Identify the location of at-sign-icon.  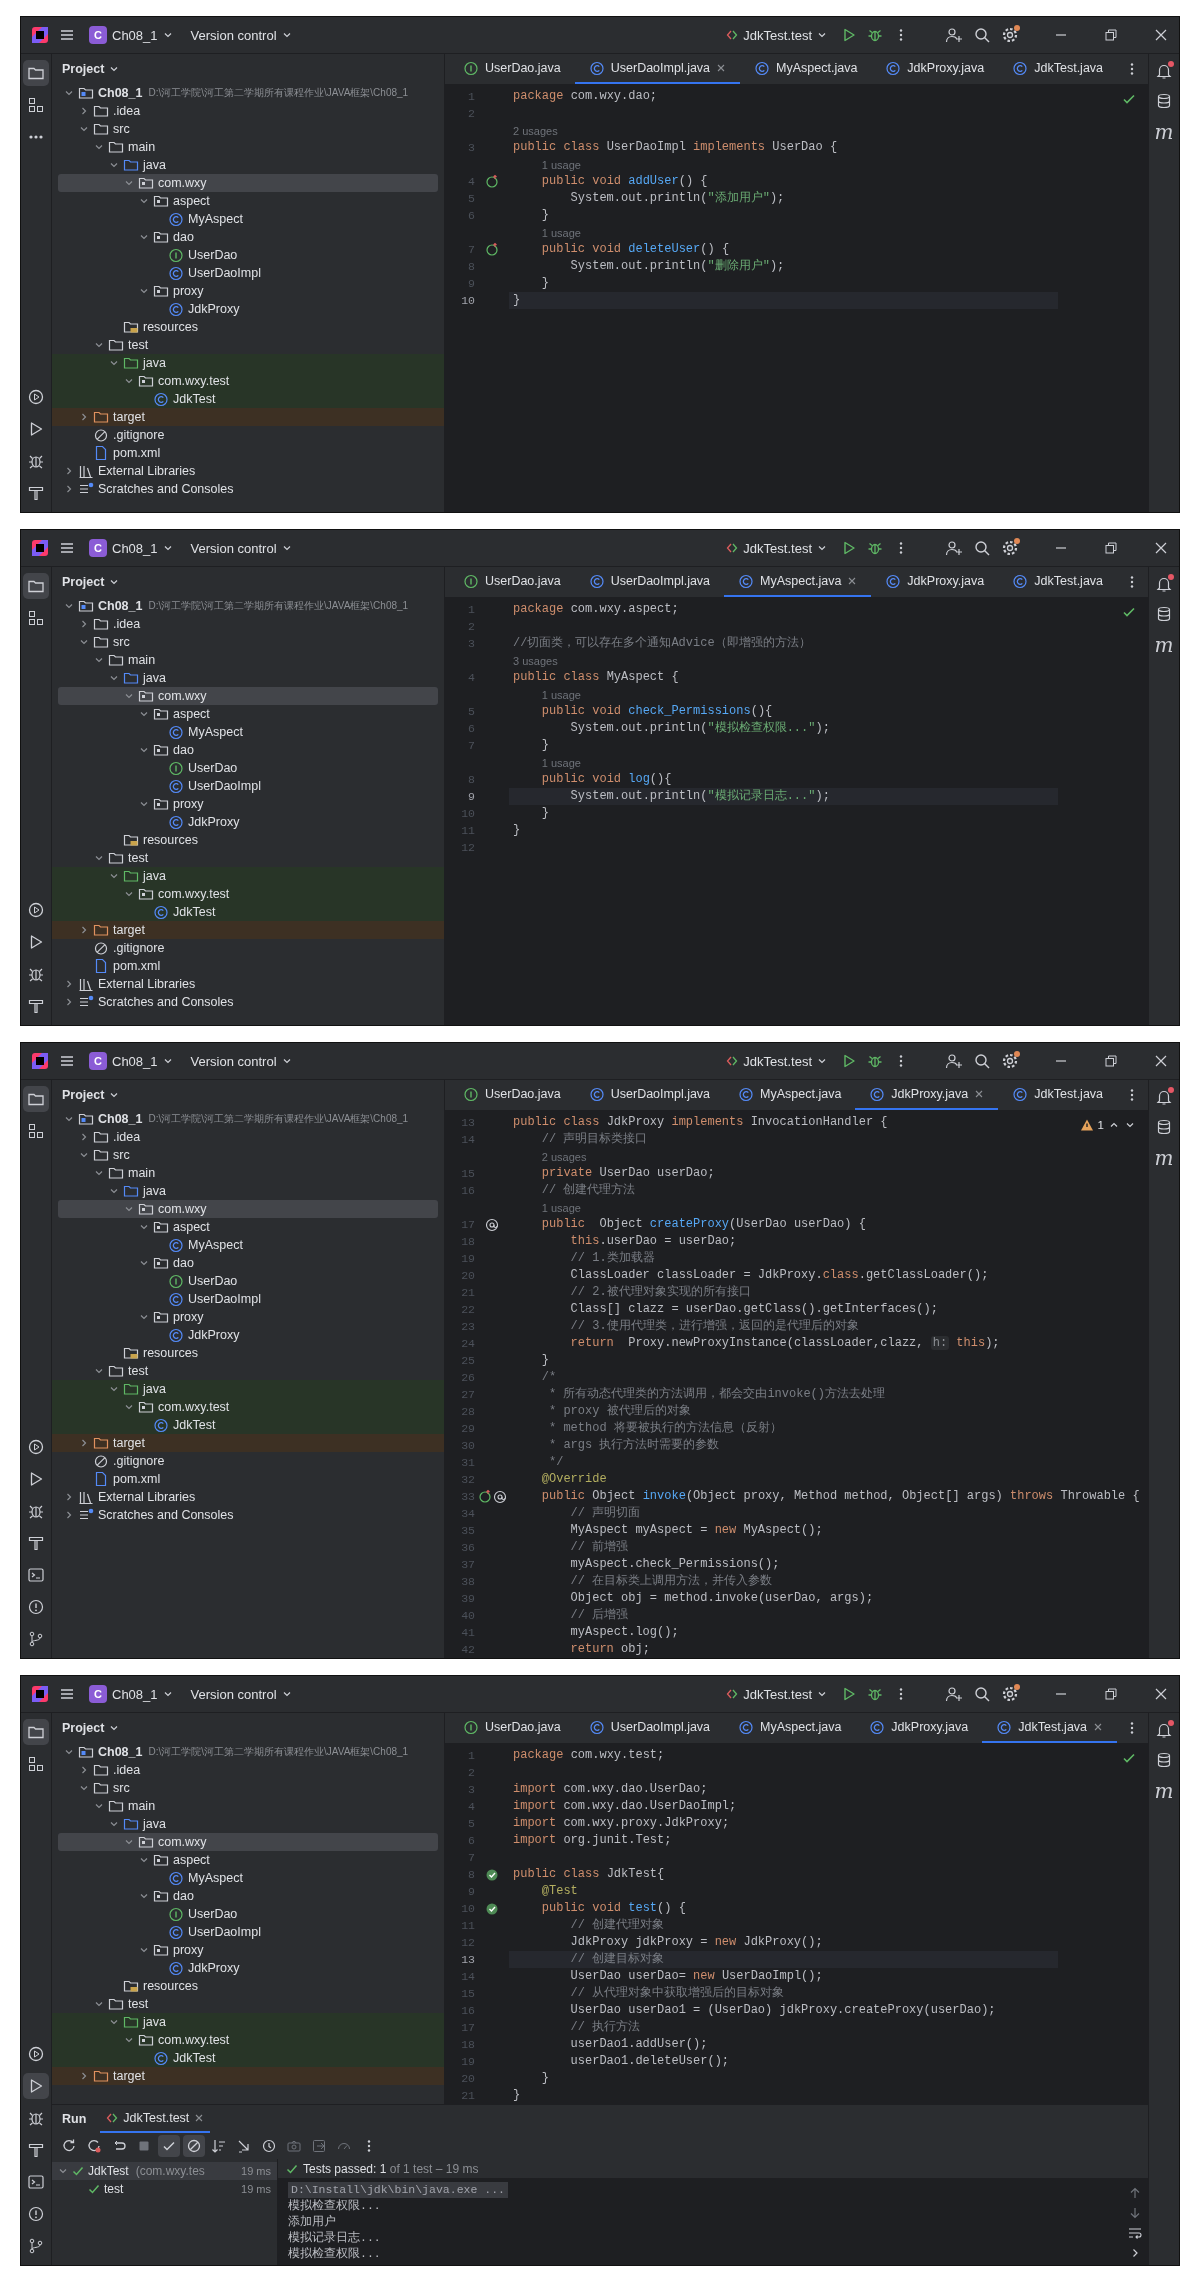
(499, 1496).